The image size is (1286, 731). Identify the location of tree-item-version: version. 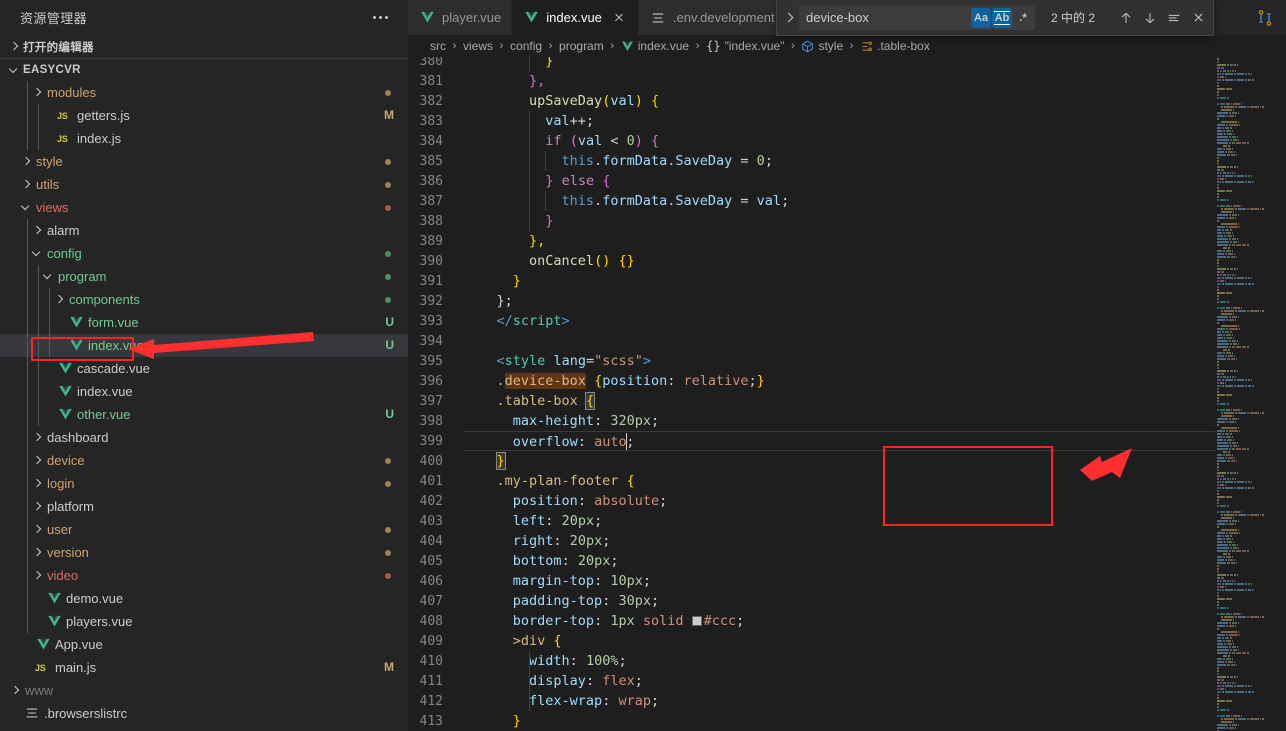
(204, 552).